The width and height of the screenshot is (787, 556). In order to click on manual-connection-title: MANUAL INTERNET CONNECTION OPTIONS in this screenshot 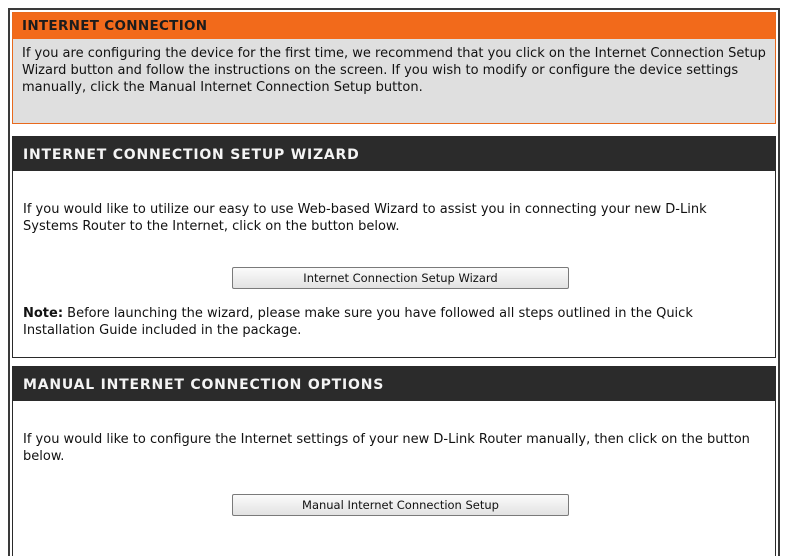, I will do `click(394, 384)`.